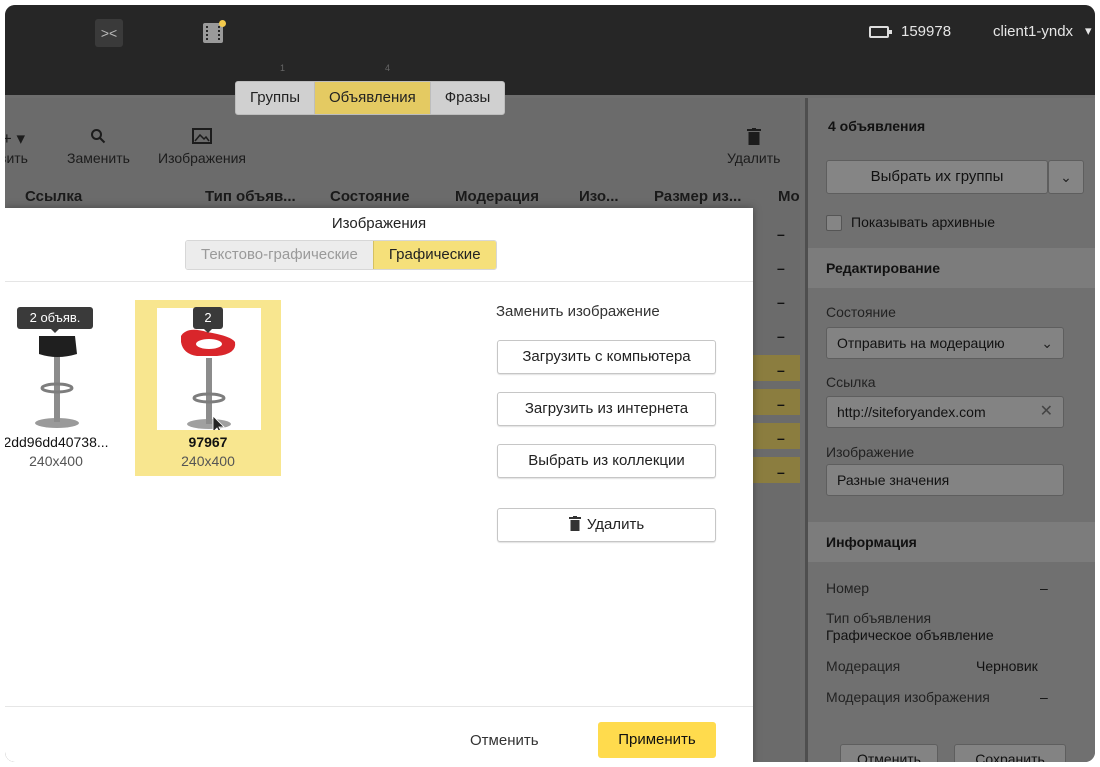 The width and height of the screenshot is (1100, 767). Describe the element at coordinates (951, 268) in the screenshot. I see `edit-section-header: Редактирование` at that location.